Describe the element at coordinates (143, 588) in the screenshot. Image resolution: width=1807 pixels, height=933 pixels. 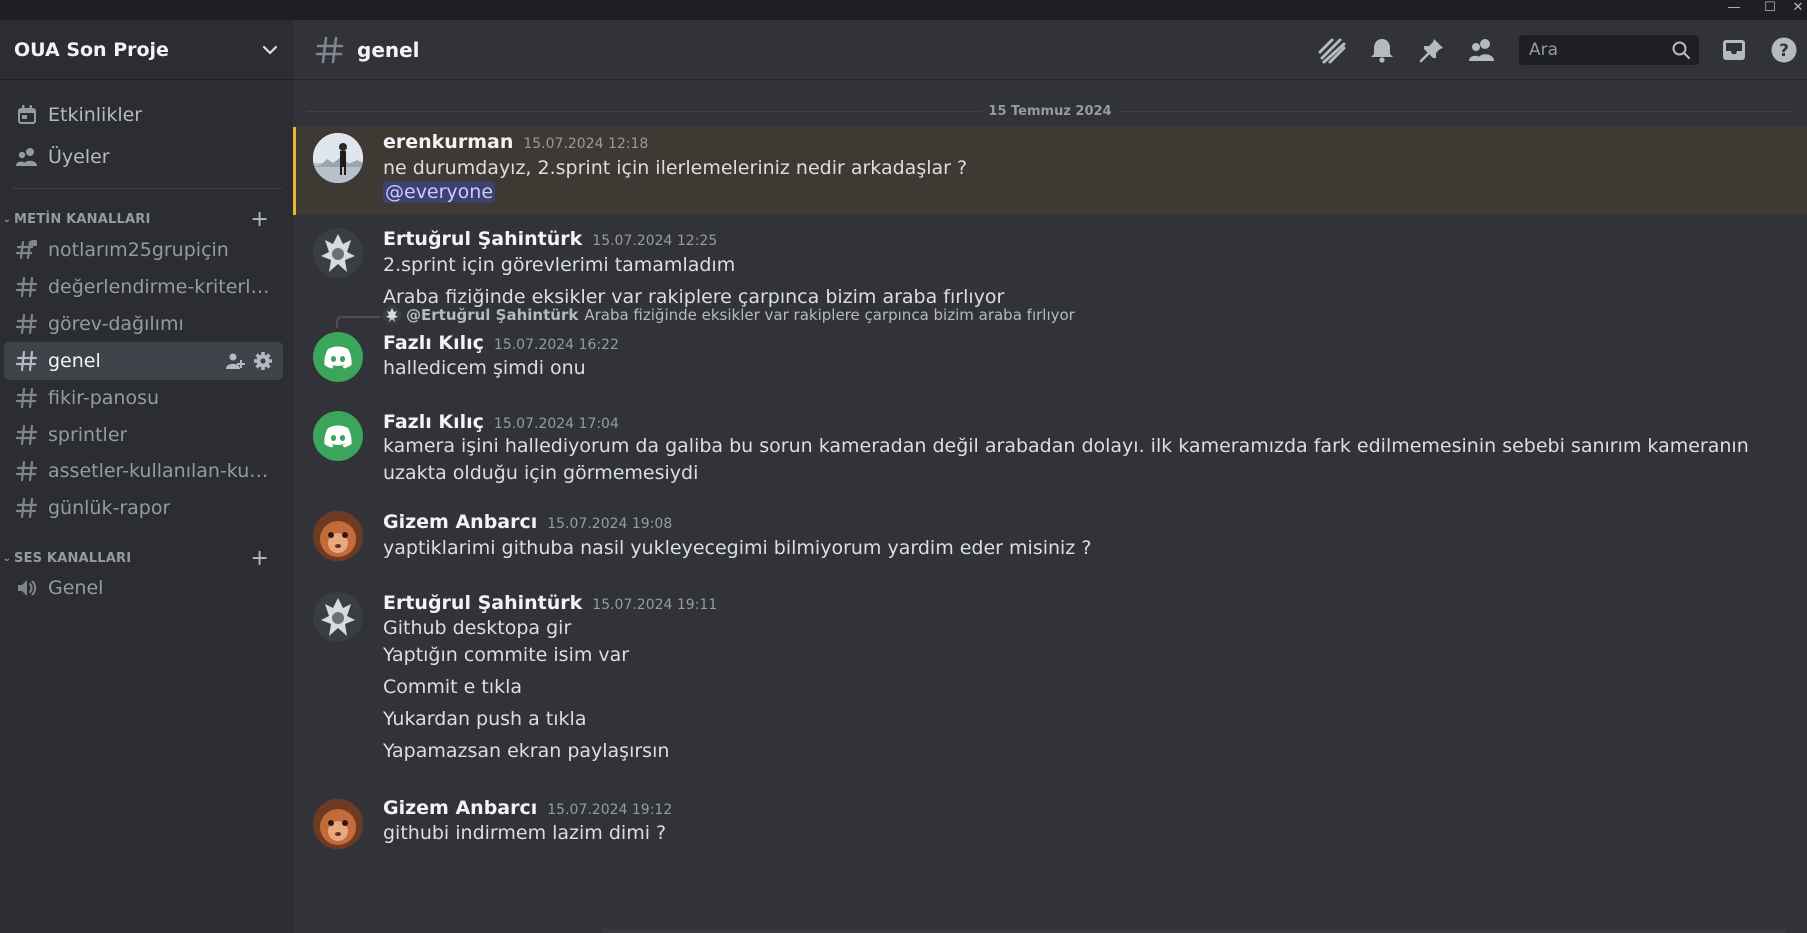
I see `voice-channel-genel: Genel` at that location.